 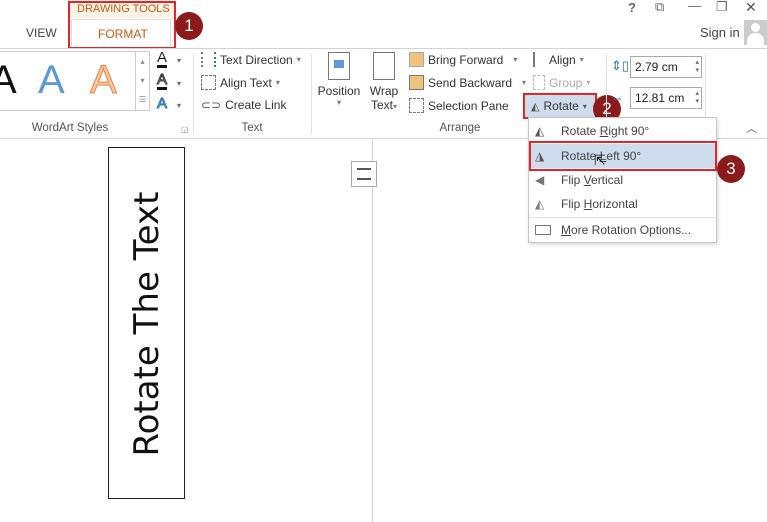 What do you see at coordinates (41, 33) in the screenshot?
I see `tab-view: VIEW` at bounding box center [41, 33].